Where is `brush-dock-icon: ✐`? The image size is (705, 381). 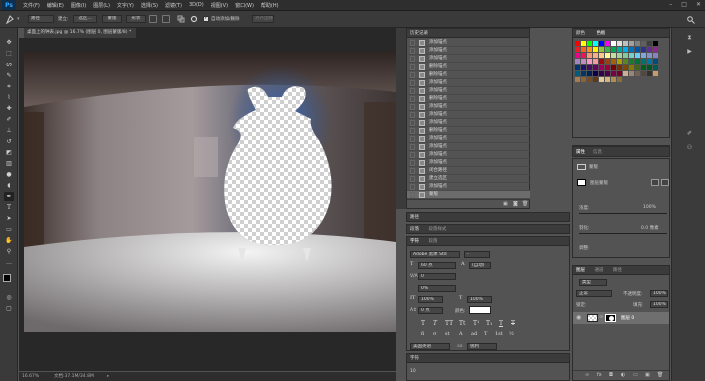 brush-dock-icon: ✐ is located at coordinates (689, 133).